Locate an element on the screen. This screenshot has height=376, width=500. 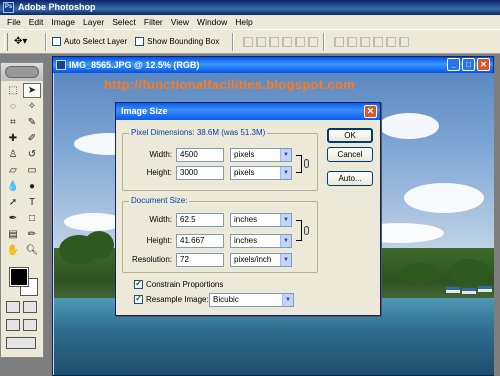
history-brush-tool-icon: ↺ is located at coordinates (32, 154).